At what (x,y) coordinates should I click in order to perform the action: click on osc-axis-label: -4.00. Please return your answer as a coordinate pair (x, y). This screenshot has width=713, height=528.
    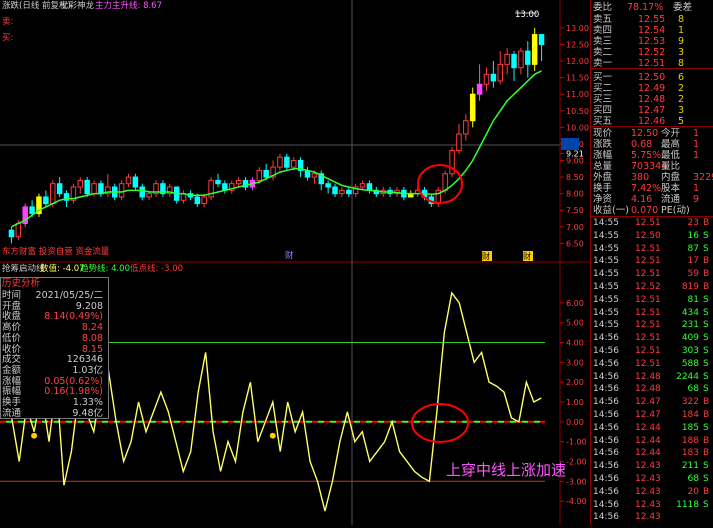
    Looking at the image, I should click on (576, 501).